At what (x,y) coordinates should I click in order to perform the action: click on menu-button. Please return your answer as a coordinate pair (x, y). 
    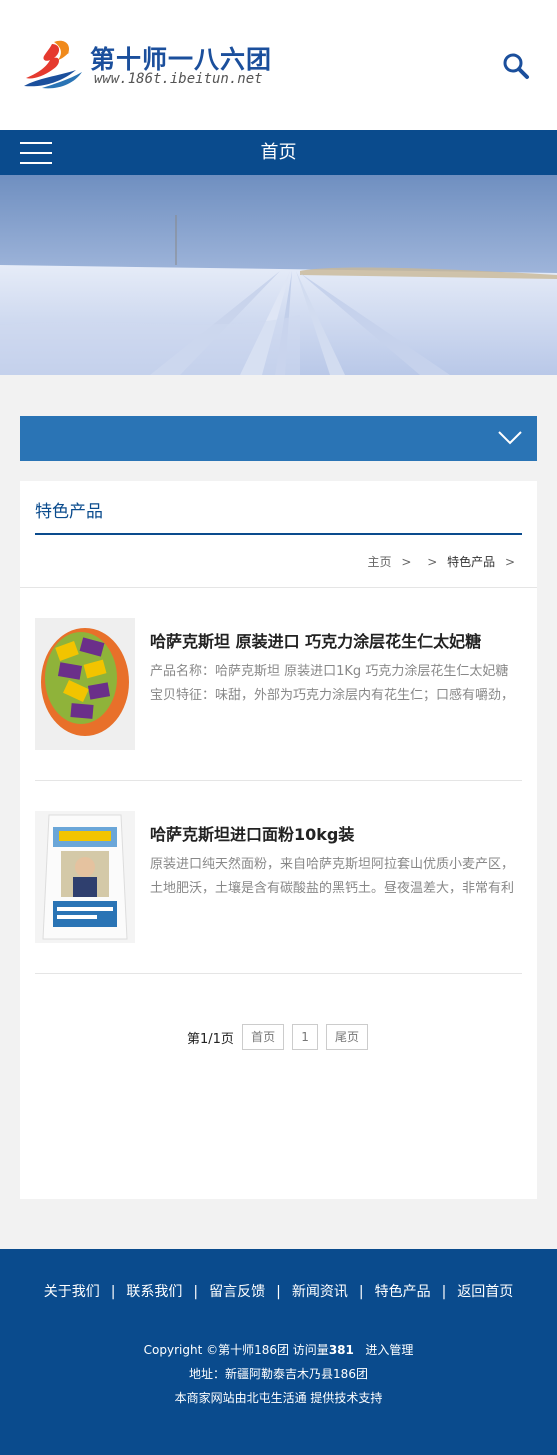
    Looking at the image, I should click on (36, 153).